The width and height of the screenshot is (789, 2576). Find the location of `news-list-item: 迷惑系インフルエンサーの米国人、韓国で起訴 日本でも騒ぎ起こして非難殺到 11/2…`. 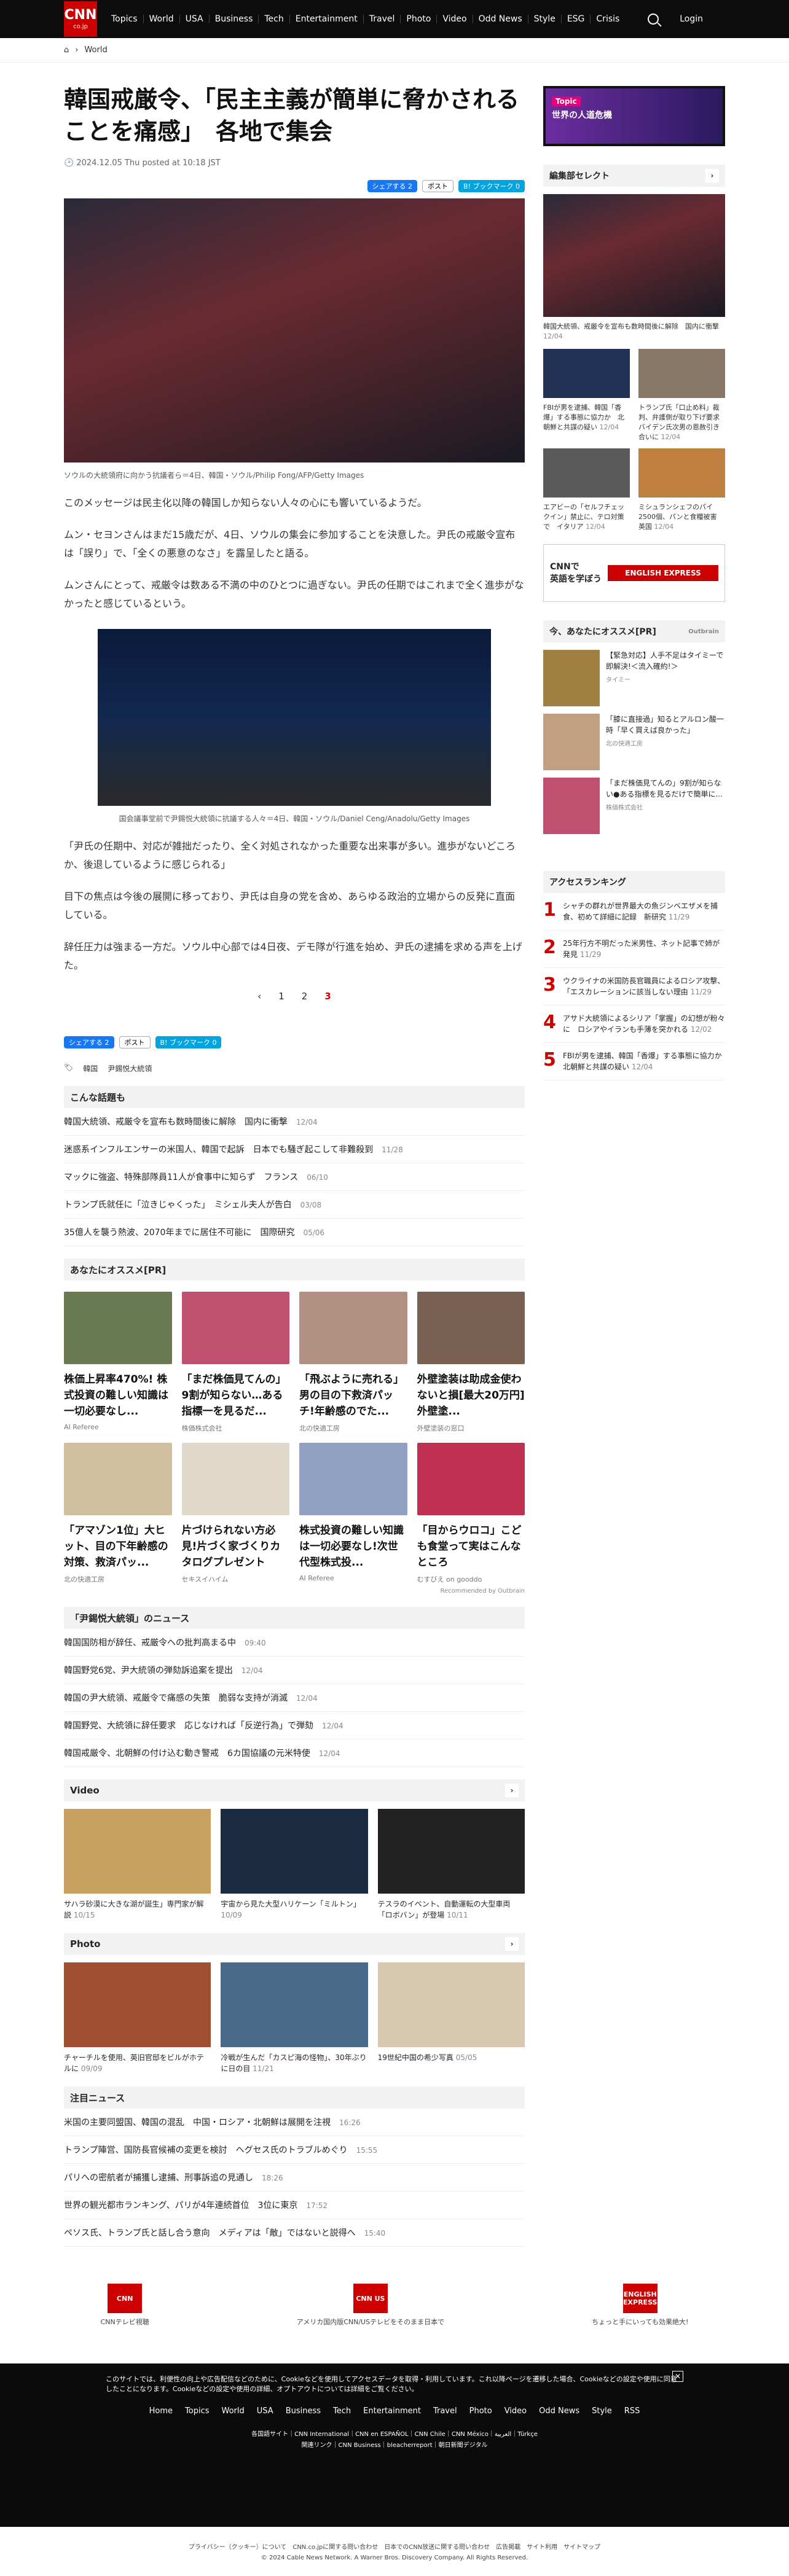

news-list-item: 迷惑系インフルエンサーの米国人、韓国で起訴 日本でも騒ぎ起こして非難殺到 11/2… is located at coordinates (294, 1149).